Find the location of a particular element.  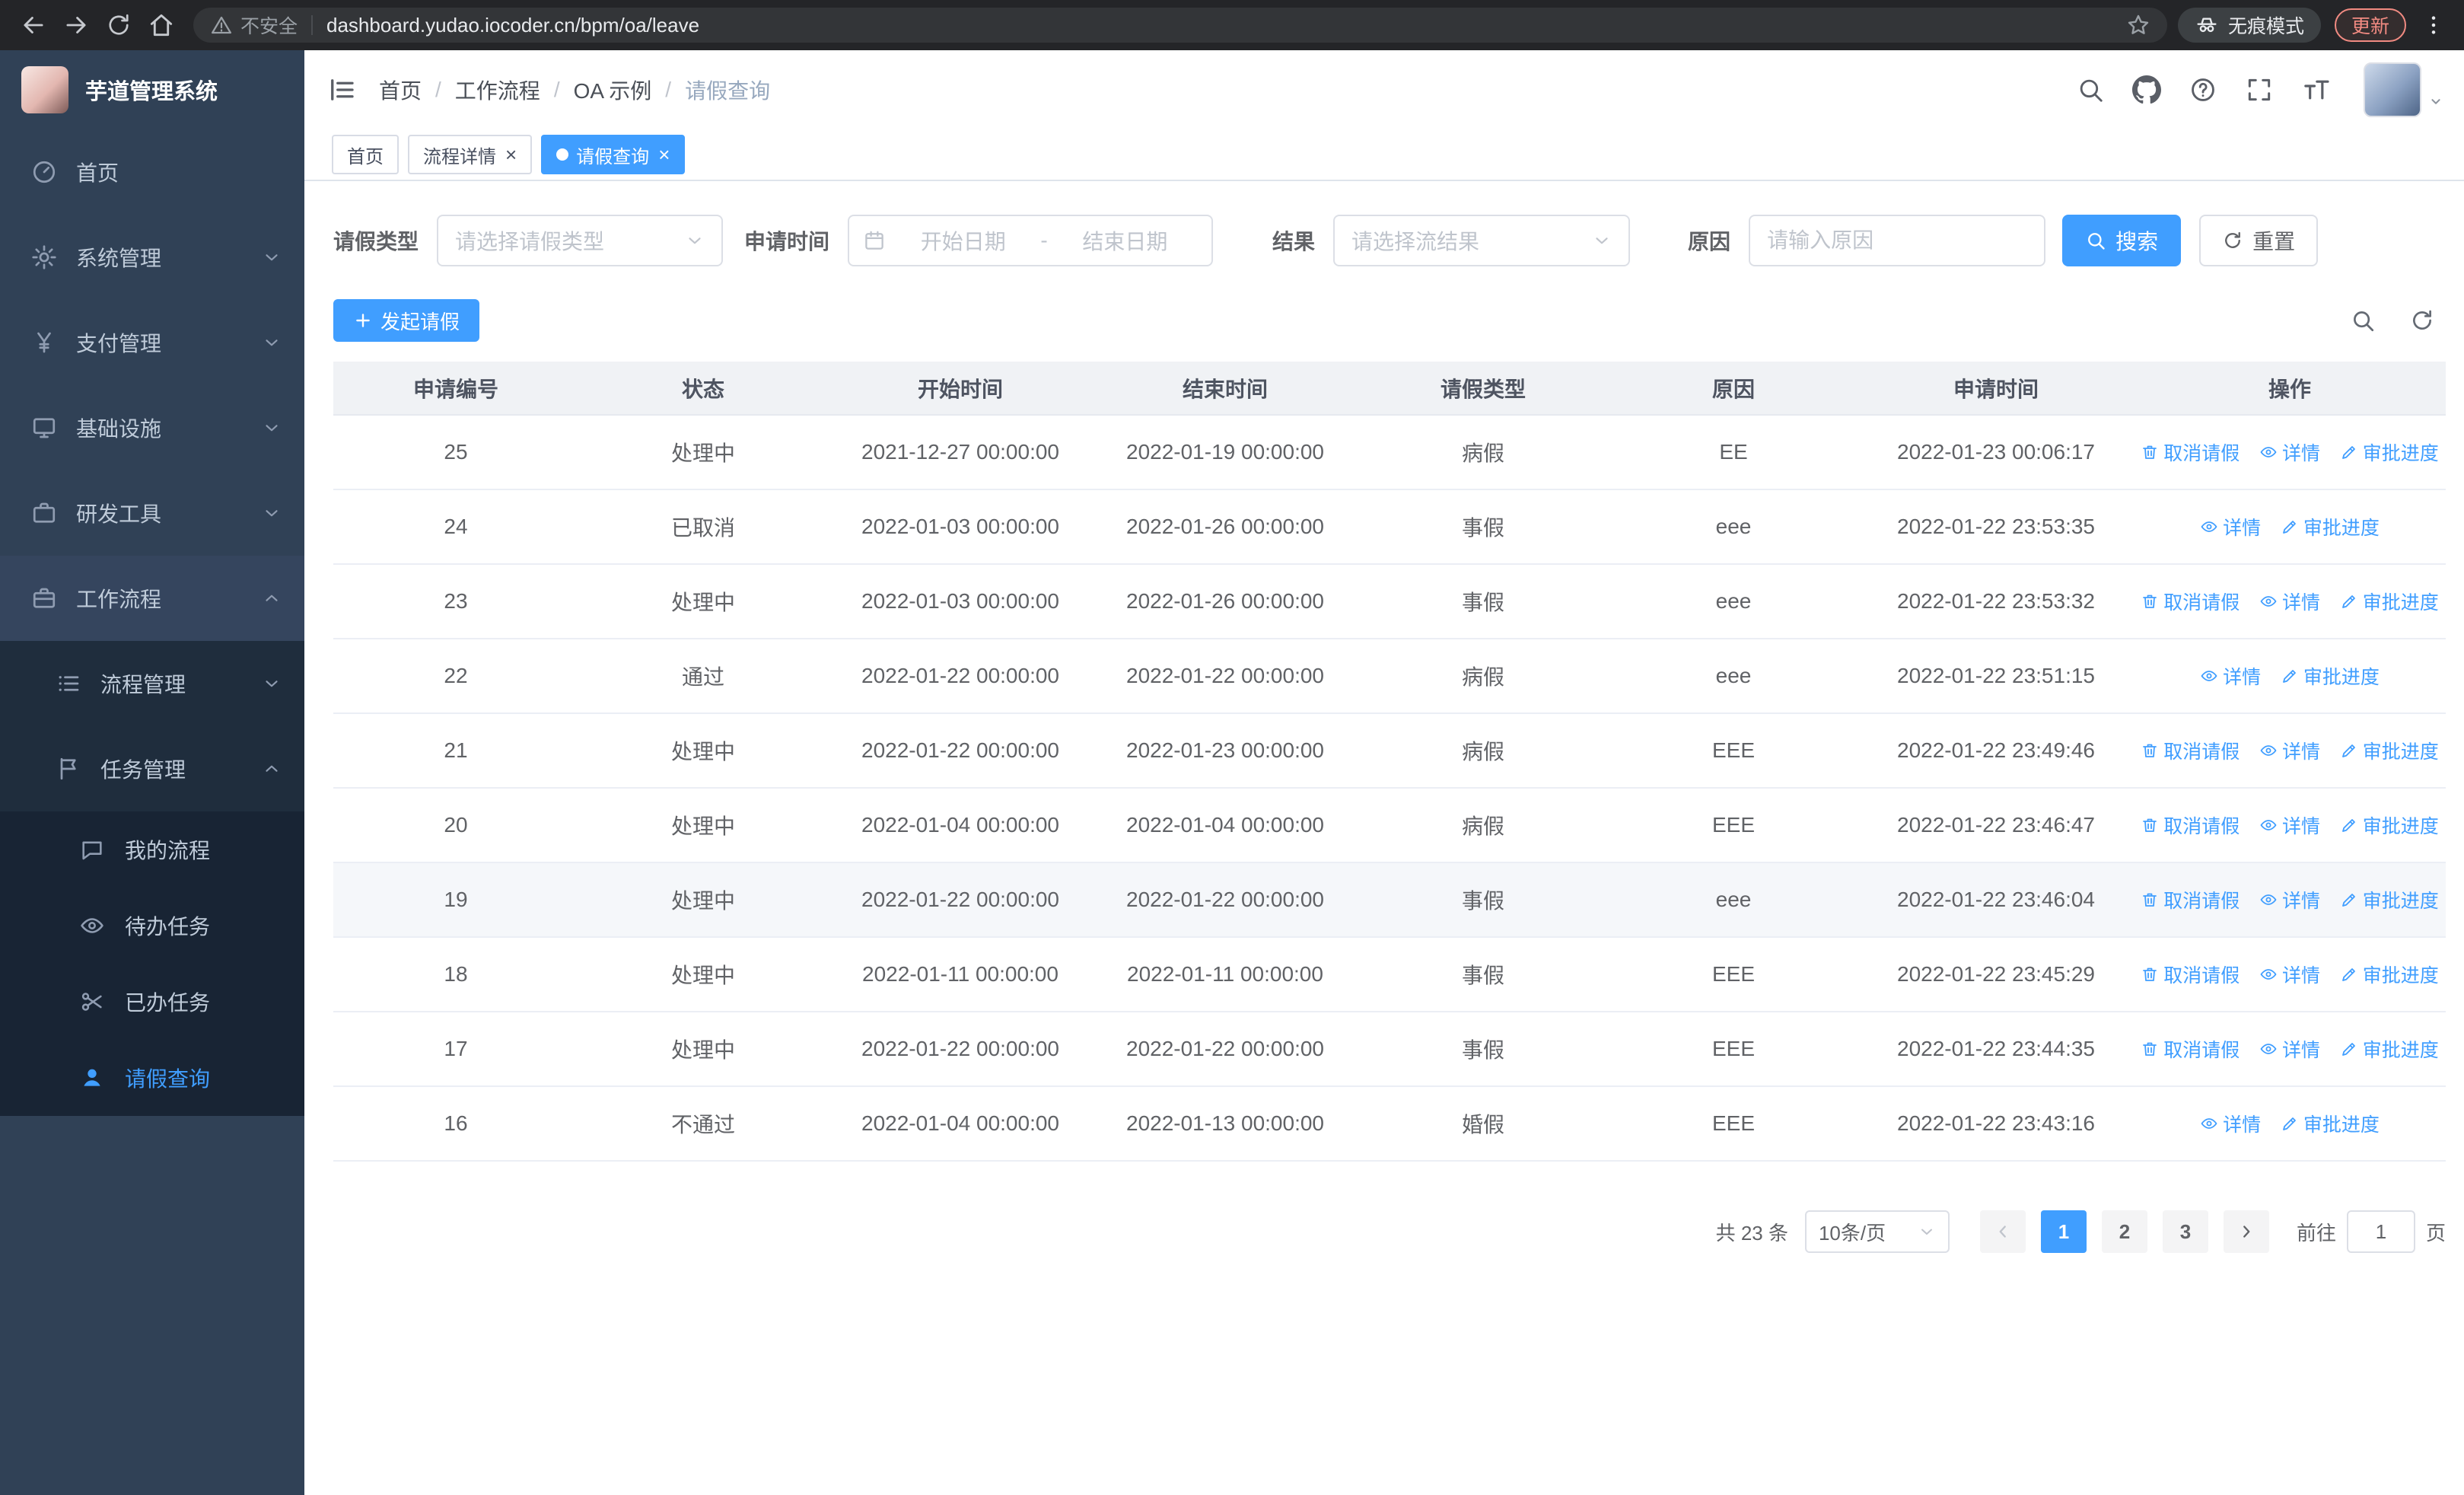

sidebar-item-payment: 支付管理 is located at coordinates (152, 342).